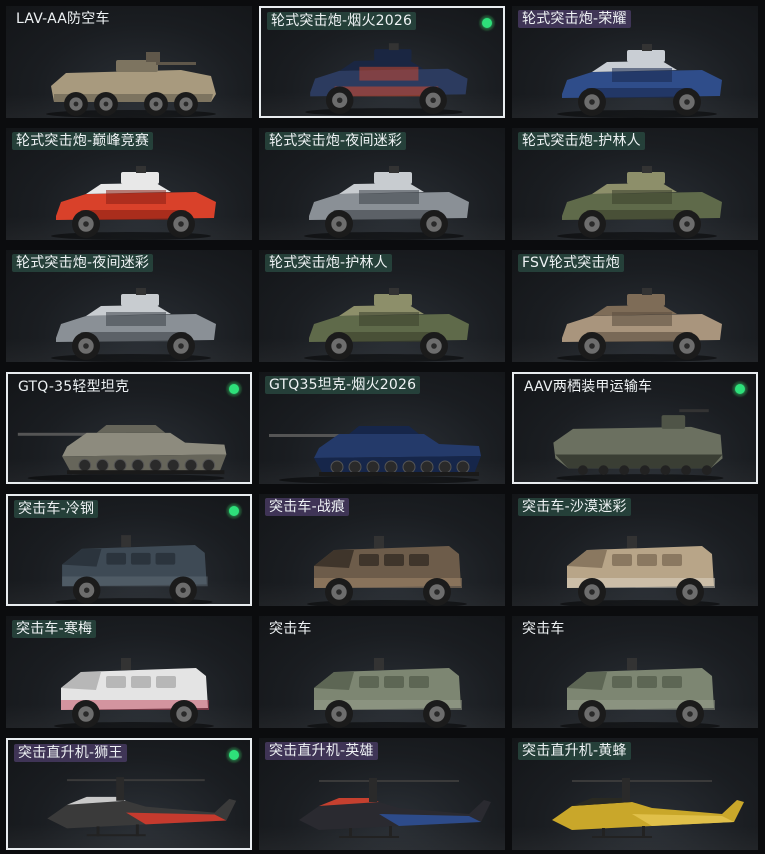  I want to click on vehicle-card: 突击车-战痕, so click(382, 550).